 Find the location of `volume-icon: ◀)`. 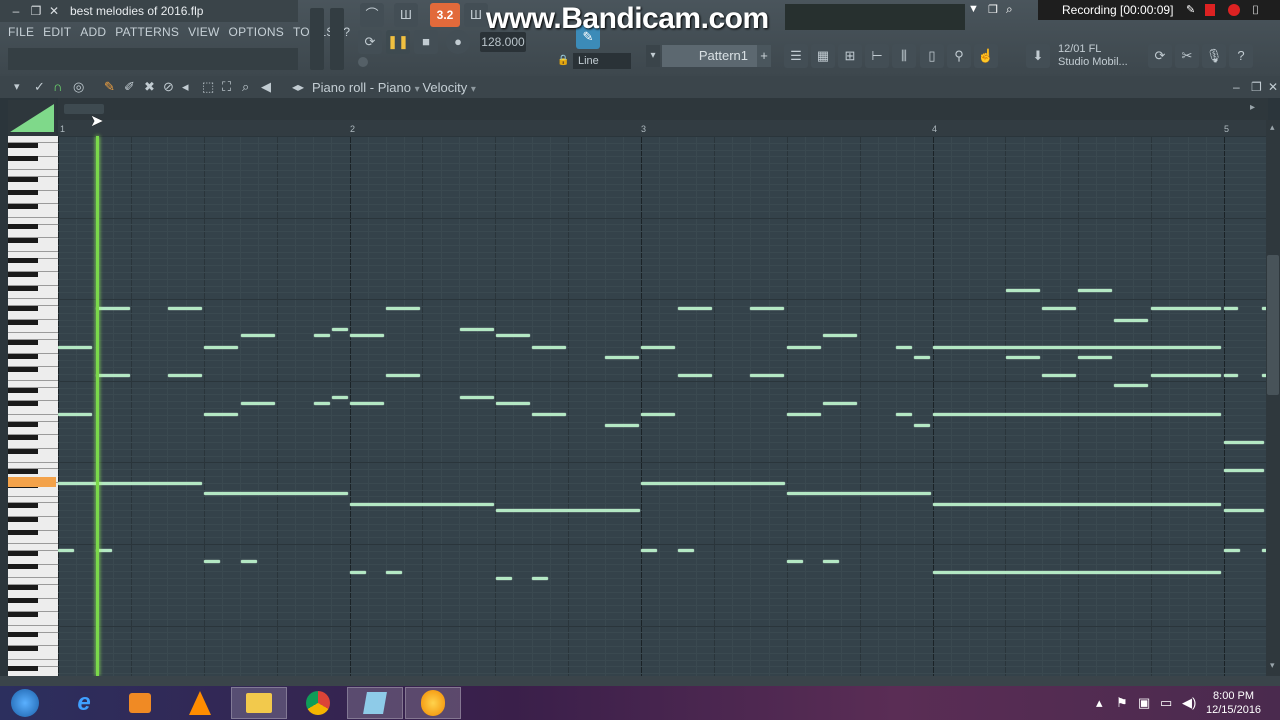

volume-icon: ◀) is located at coordinates (1189, 703).